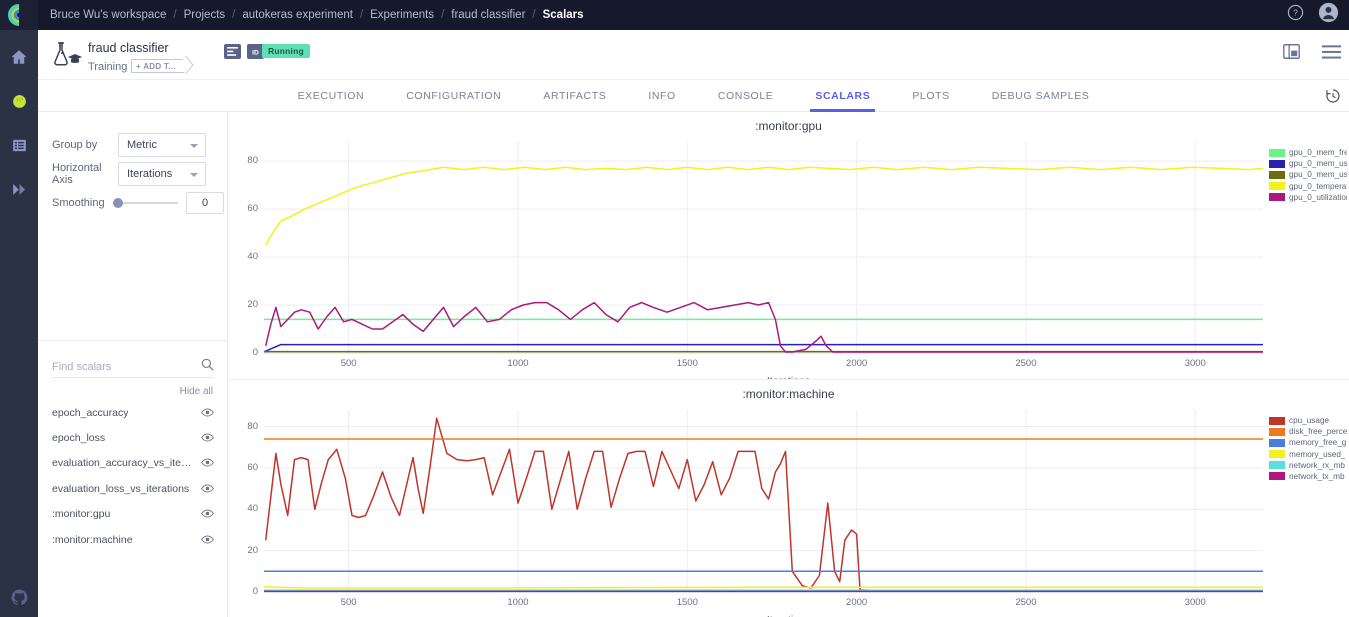 The width and height of the screenshot is (1349, 617). Describe the element at coordinates (661, 96) in the screenshot. I see `tab-info: INFO` at that location.